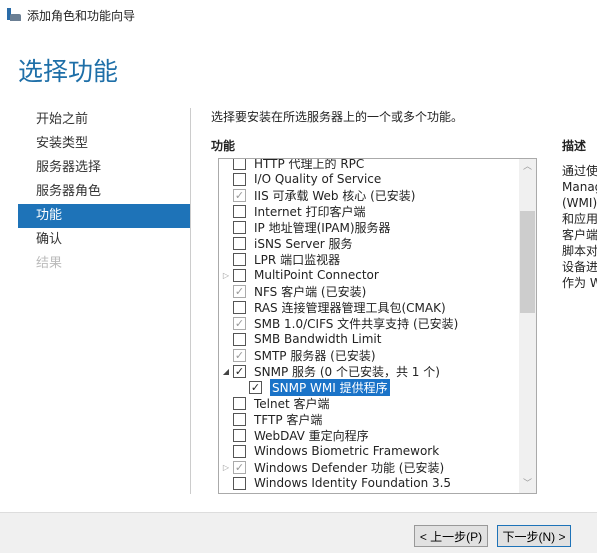 This screenshot has height=553, width=597. I want to click on feature-label: RAS 连接管理器管理工具包(CMAK), so click(350, 307).